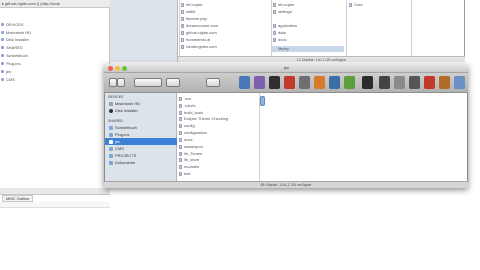  I want to click on status-bar: 13 Objekte, 140,1 GB verfügbar, so click(321, 59).